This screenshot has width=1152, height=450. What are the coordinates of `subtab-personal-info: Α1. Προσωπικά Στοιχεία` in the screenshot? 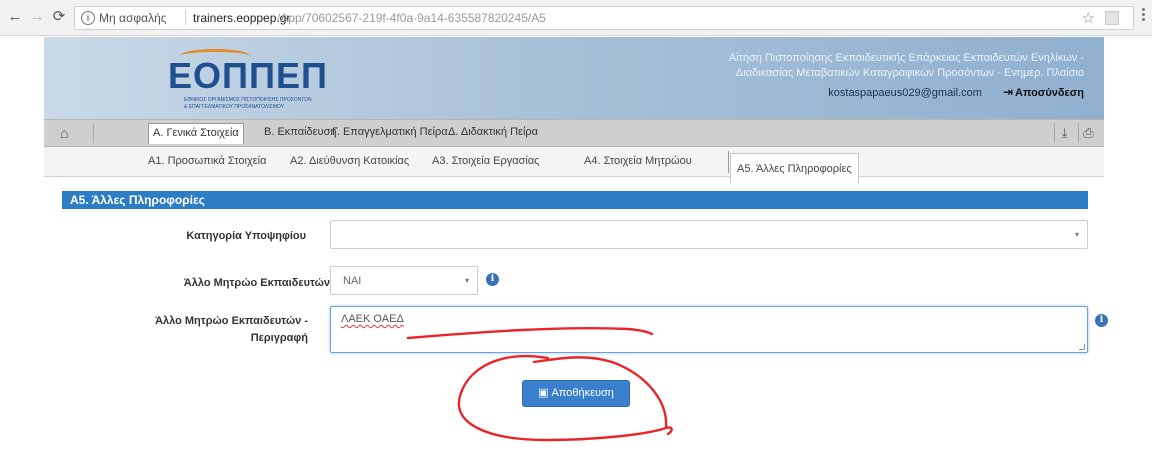 It's located at (207, 161).